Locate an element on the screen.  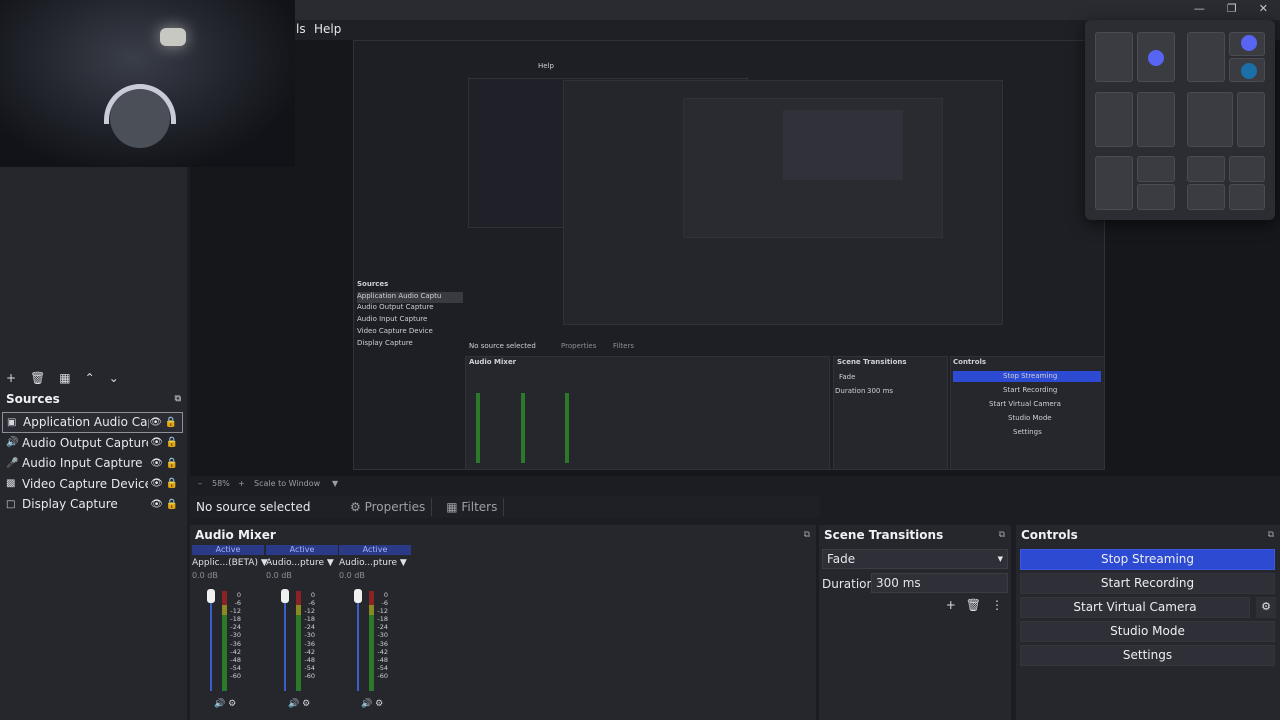
nested-settings-label: Settings is located at coordinates (1027, 432).